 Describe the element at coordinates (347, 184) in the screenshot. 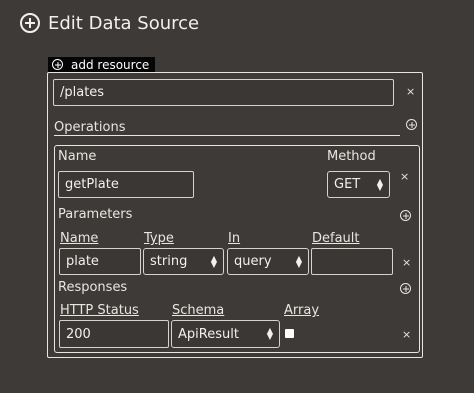

I see `method-value: GET` at that location.